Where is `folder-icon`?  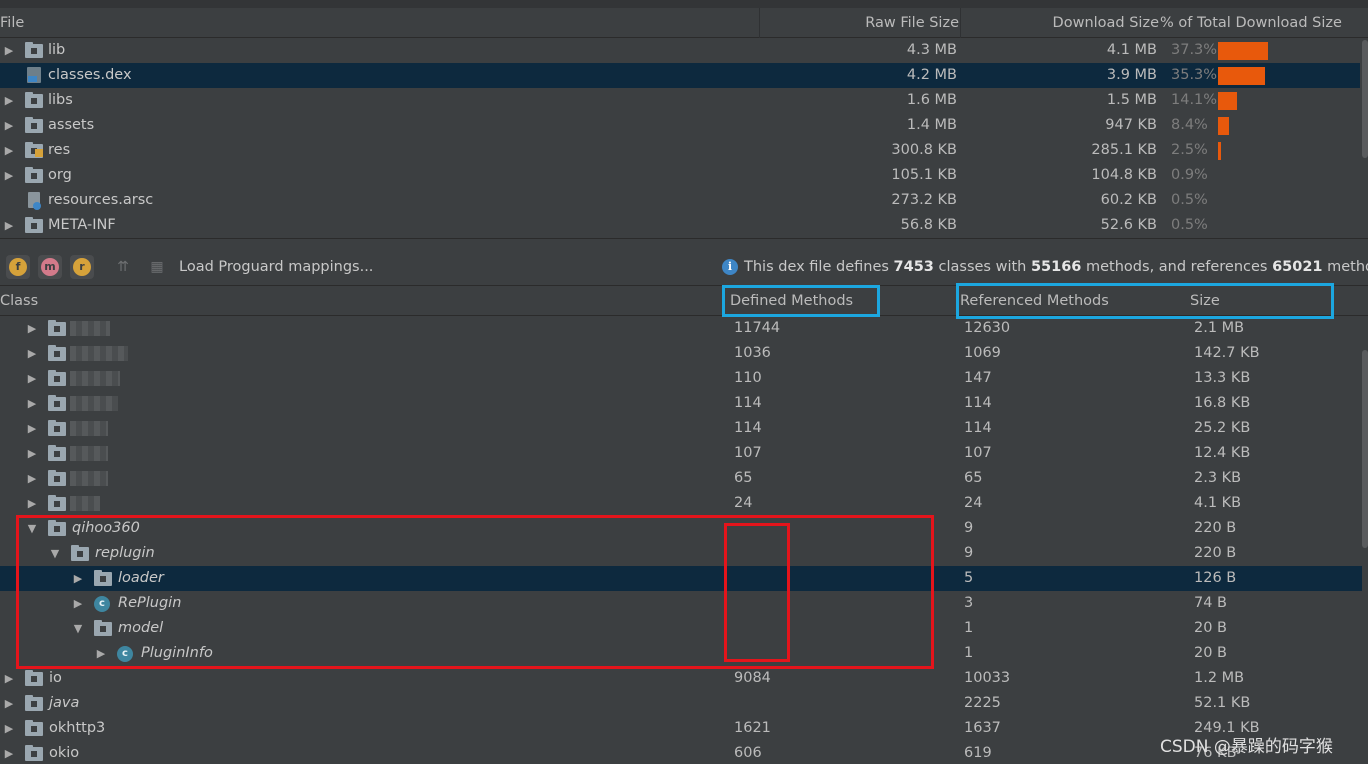 folder-icon is located at coordinates (34, 100).